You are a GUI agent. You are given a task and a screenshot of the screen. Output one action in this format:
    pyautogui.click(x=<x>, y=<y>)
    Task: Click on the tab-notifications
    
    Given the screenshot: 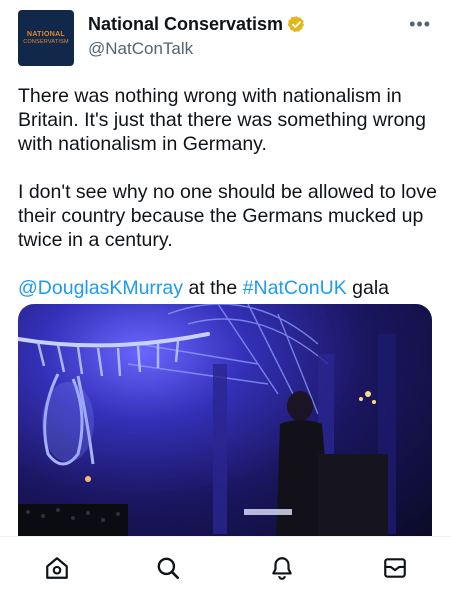 What is the action you would take?
    pyautogui.click(x=282, y=568)
    